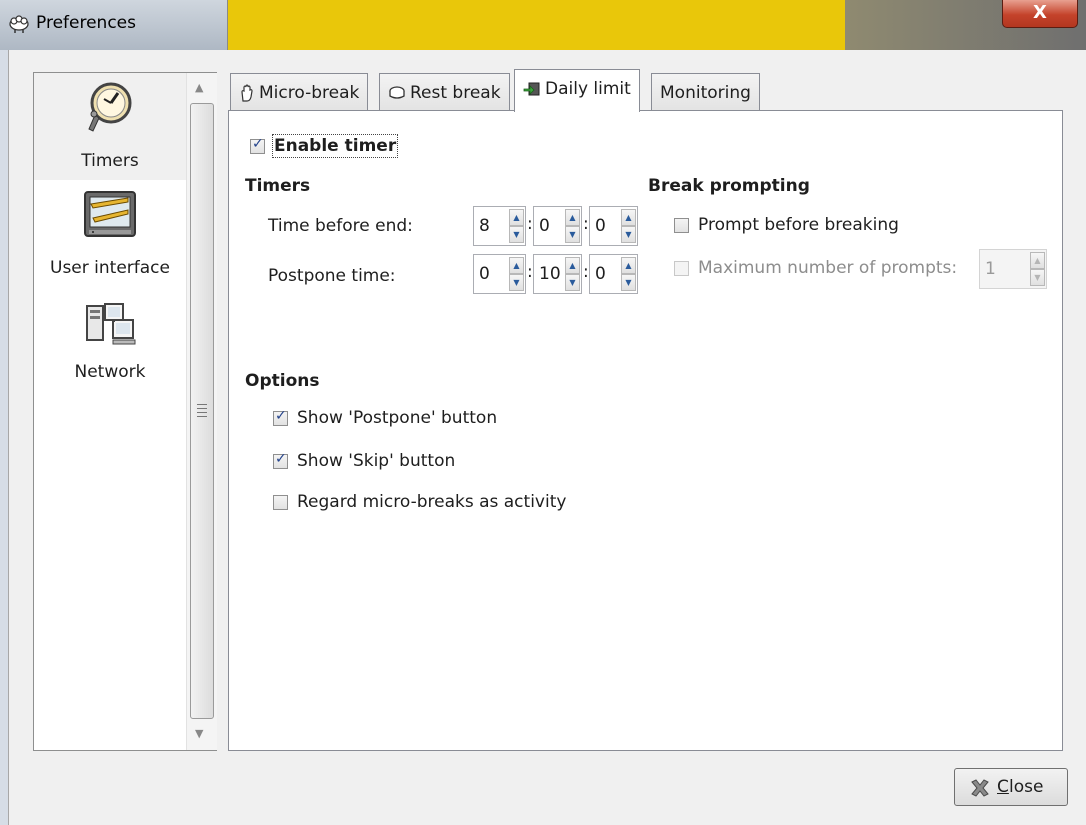 Image resolution: width=1086 pixels, height=825 pixels. I want to click on close-button: C lose, so click(1011, 787).